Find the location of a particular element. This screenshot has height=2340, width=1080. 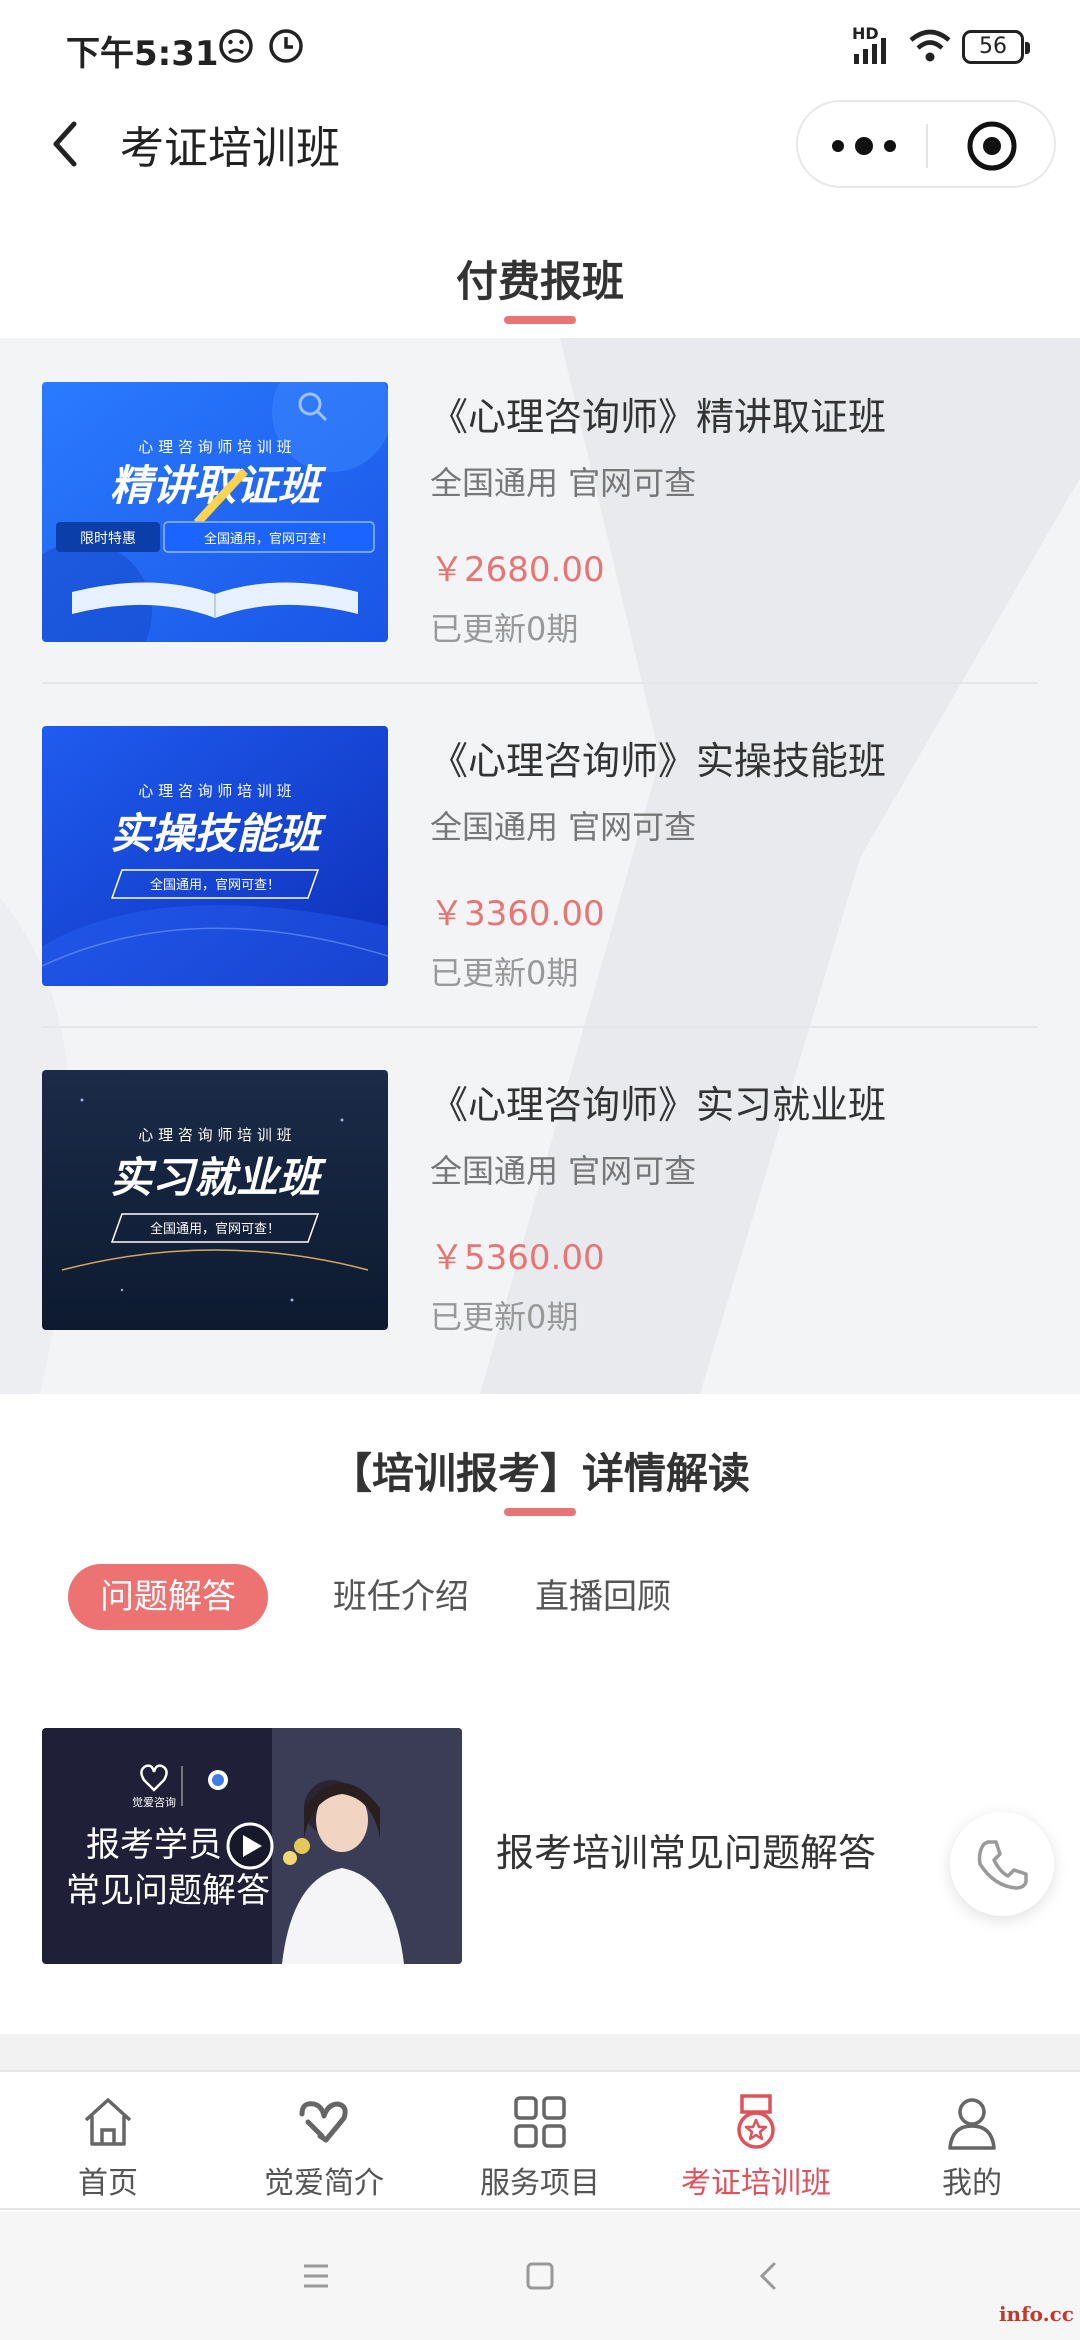

tab-bar-services: 服务项目 is located at coordinates (540, 2146).